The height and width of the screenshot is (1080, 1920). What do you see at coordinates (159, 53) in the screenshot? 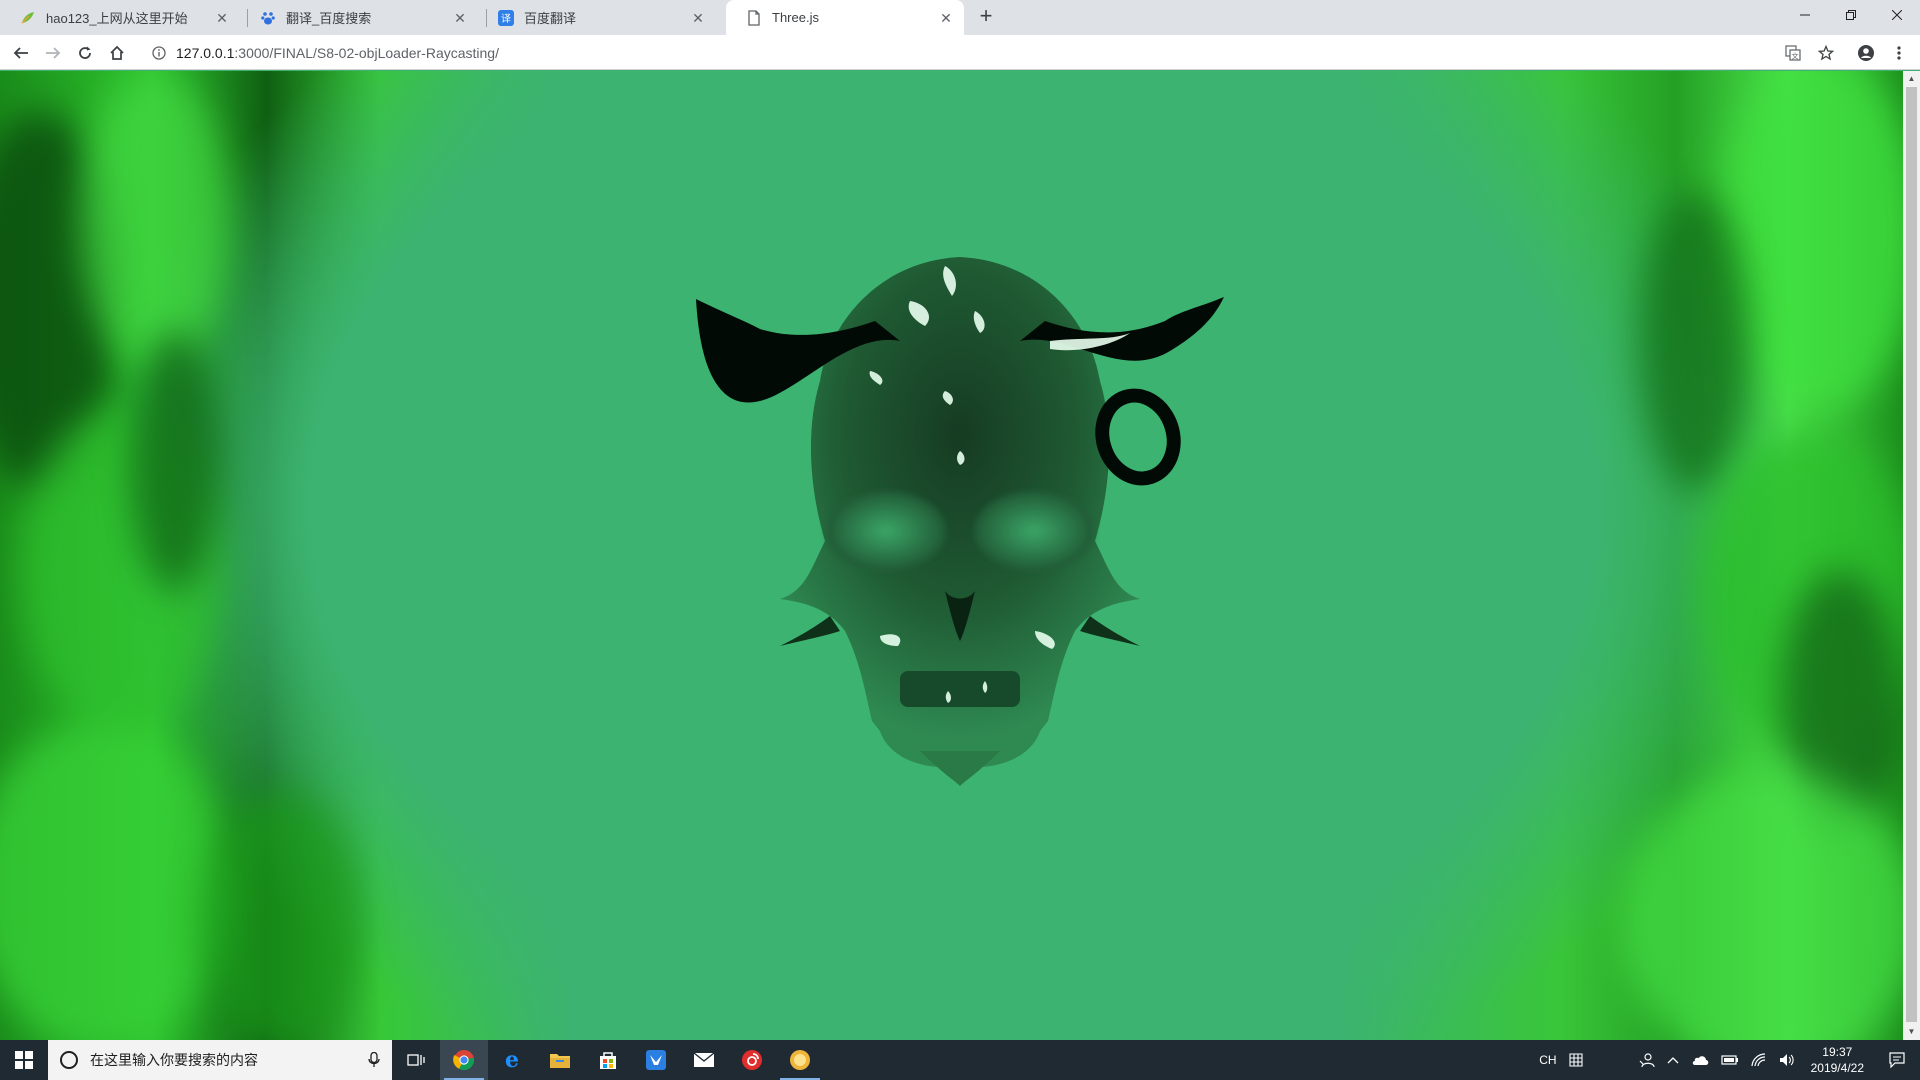
I see `info-icon` at bounding box center [159, 53].